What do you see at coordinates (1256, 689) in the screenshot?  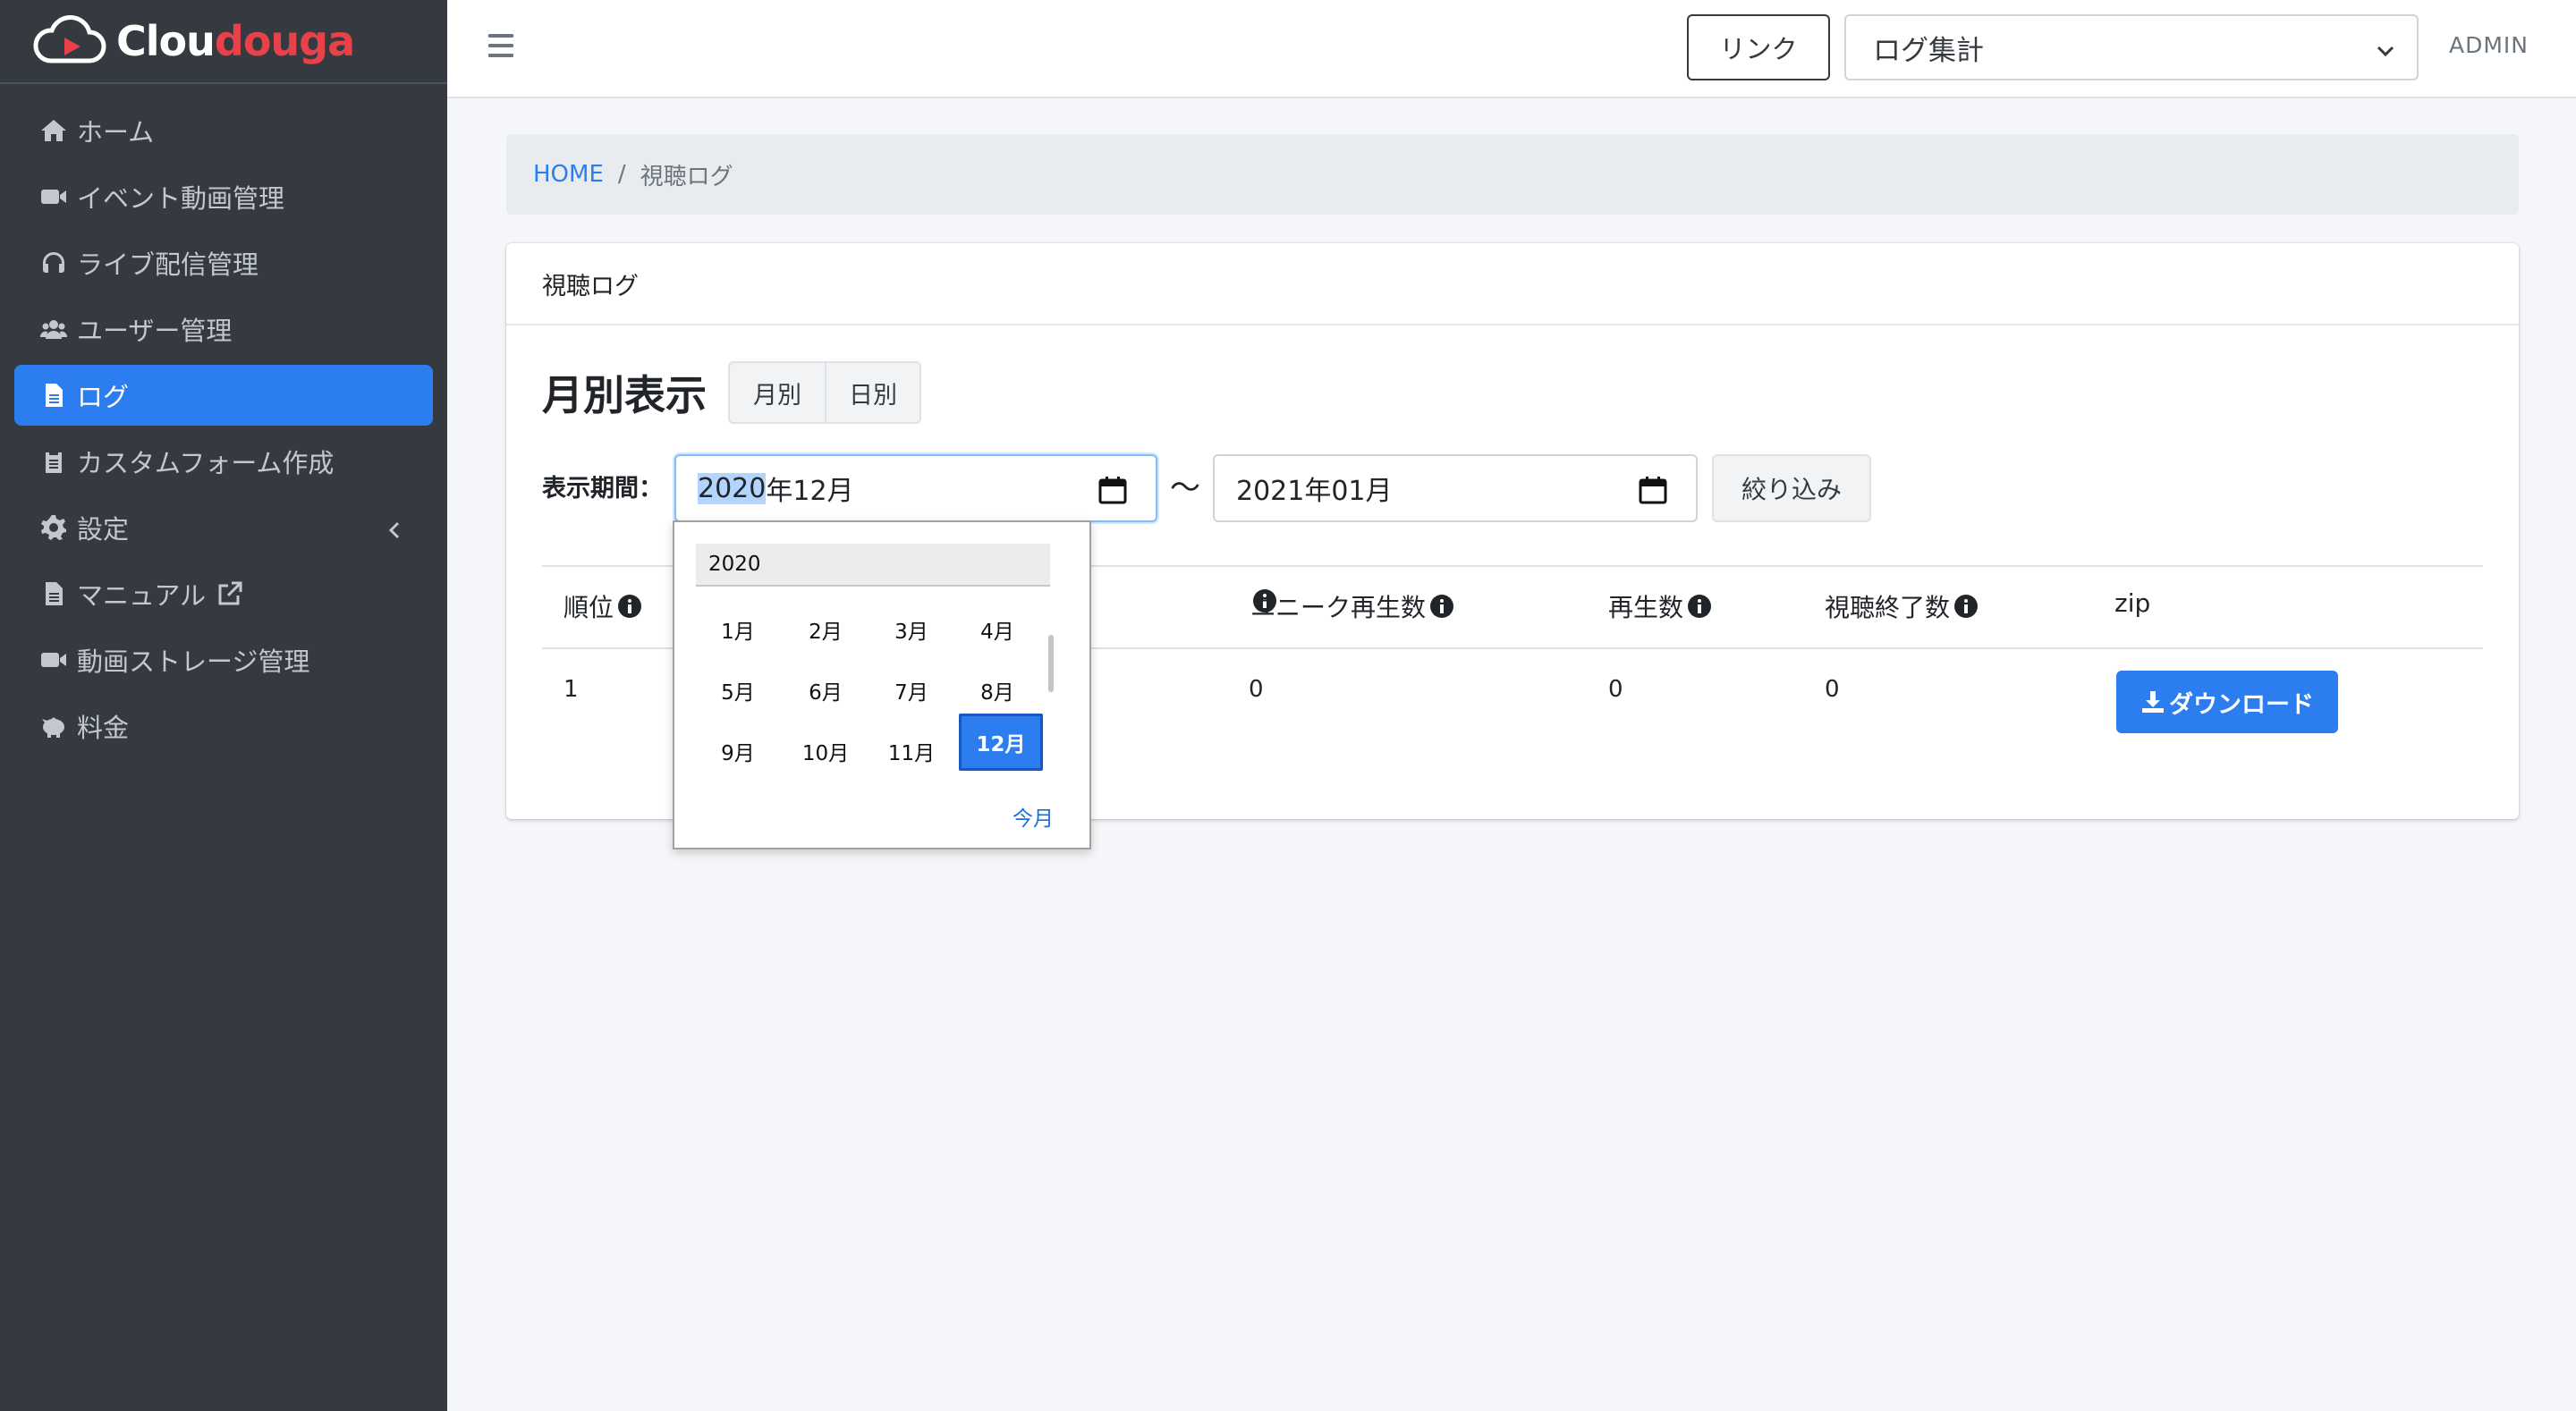 I see `cell-unique-plays: 0` at bounding box center [1256, 689].